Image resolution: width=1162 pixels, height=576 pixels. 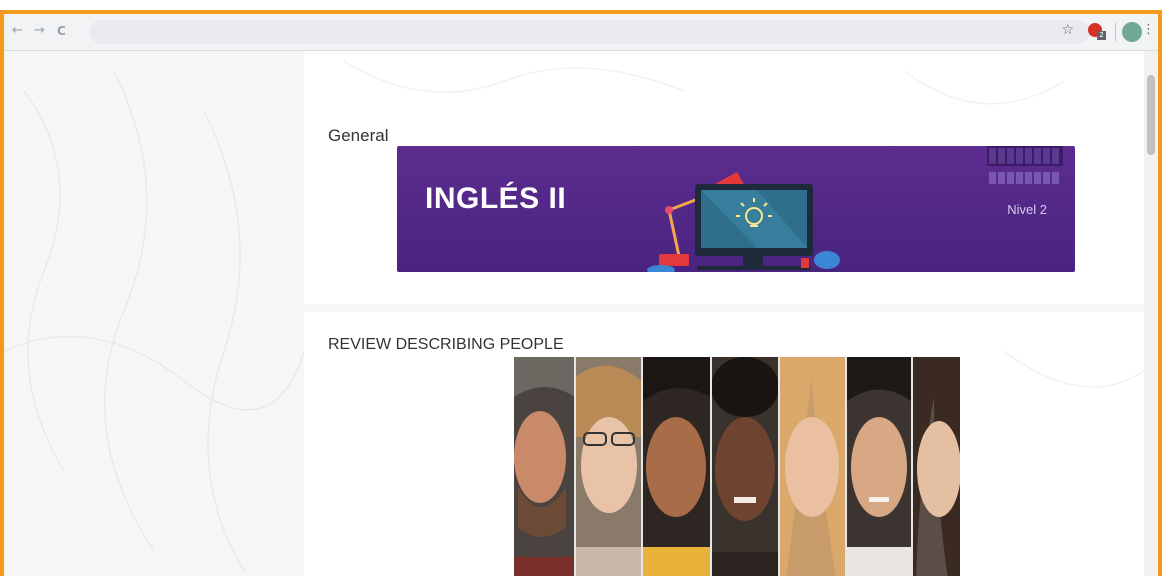 I want to click on course-banner: INGLÉS II Nivel 2, so click(x=736, y=209).